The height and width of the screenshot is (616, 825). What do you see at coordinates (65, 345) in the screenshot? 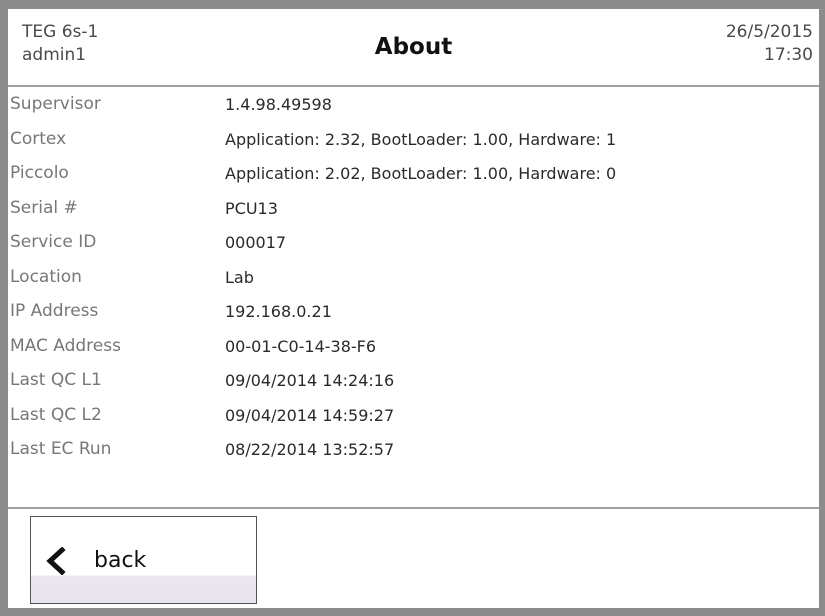
I see `info-label: MAC Address` at bounding box center [65, 345].